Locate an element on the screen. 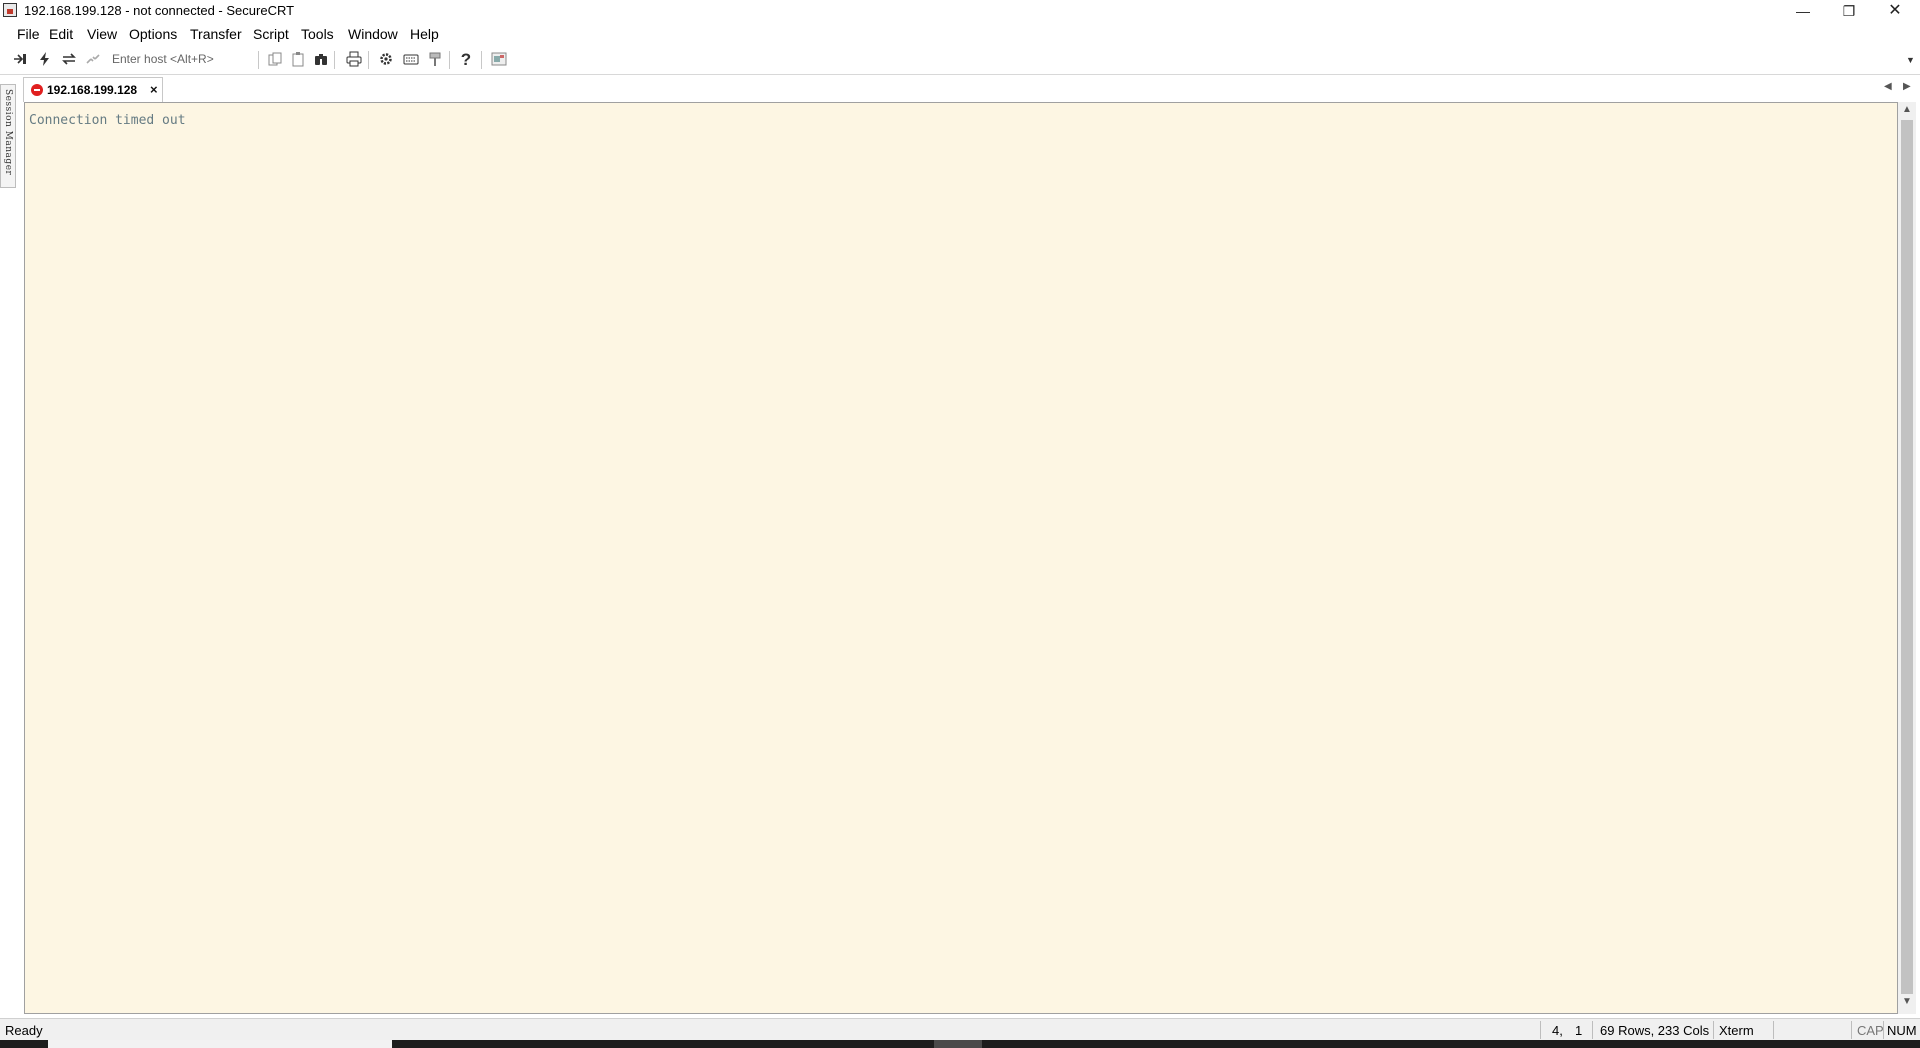 The height and width of the screenshot is (1048, 1920). toggle-icon is located at coordinates (499, 60).